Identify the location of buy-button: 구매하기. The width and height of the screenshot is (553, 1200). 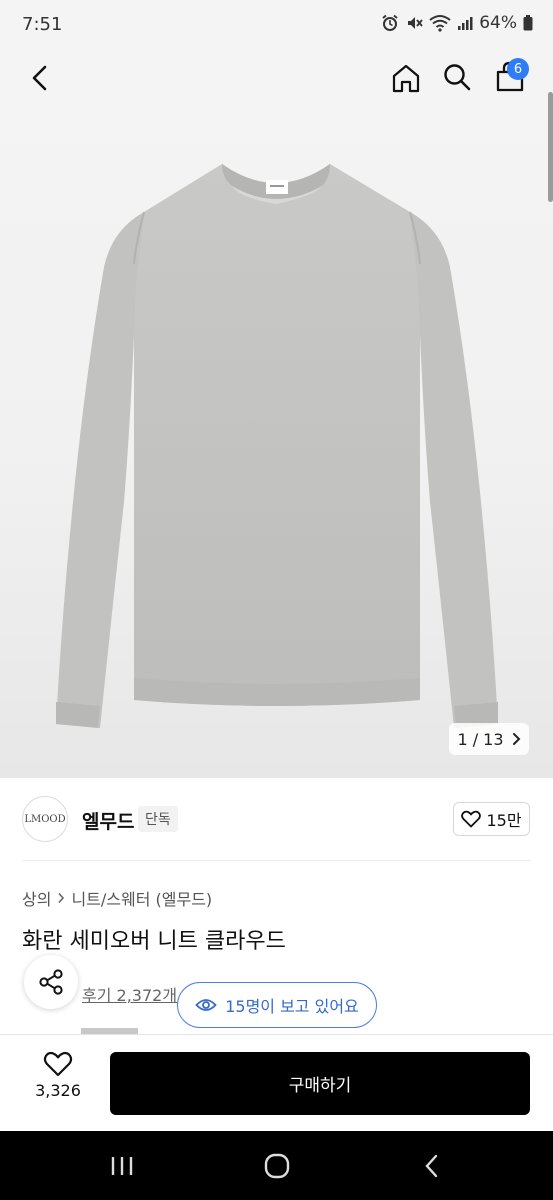
(320, 1083).